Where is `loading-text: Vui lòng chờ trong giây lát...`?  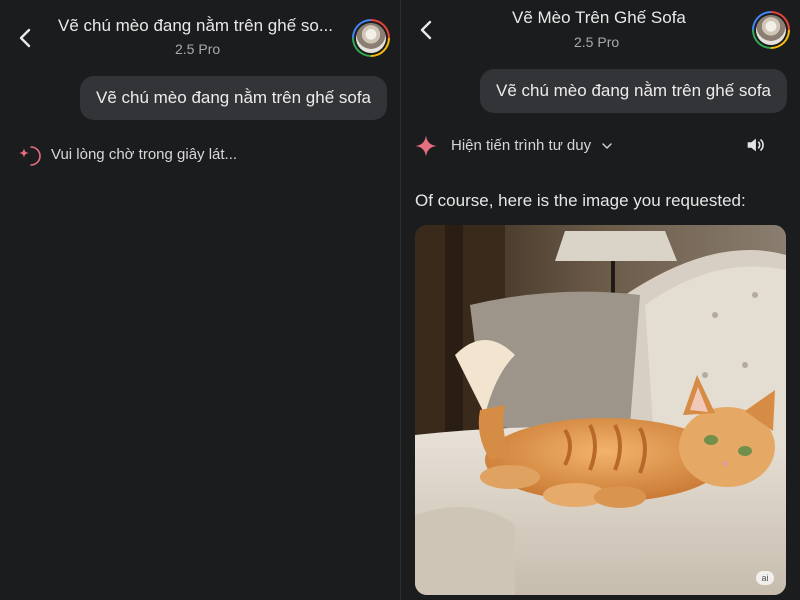 loading-text: Vui lòng chờ trong giây lát... is located at coordinates (144, 154).